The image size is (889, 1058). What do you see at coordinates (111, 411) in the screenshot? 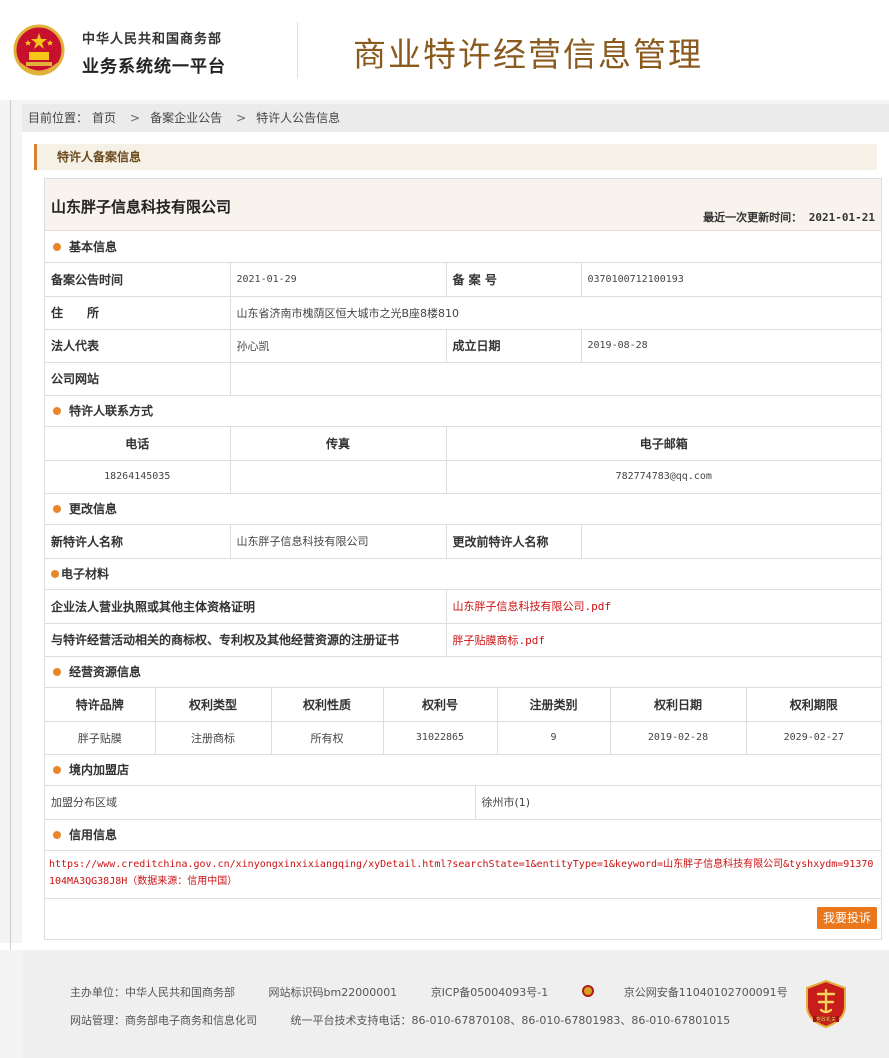
I see `section-title: 特许人联系方式` at bounding box center [111, 411].